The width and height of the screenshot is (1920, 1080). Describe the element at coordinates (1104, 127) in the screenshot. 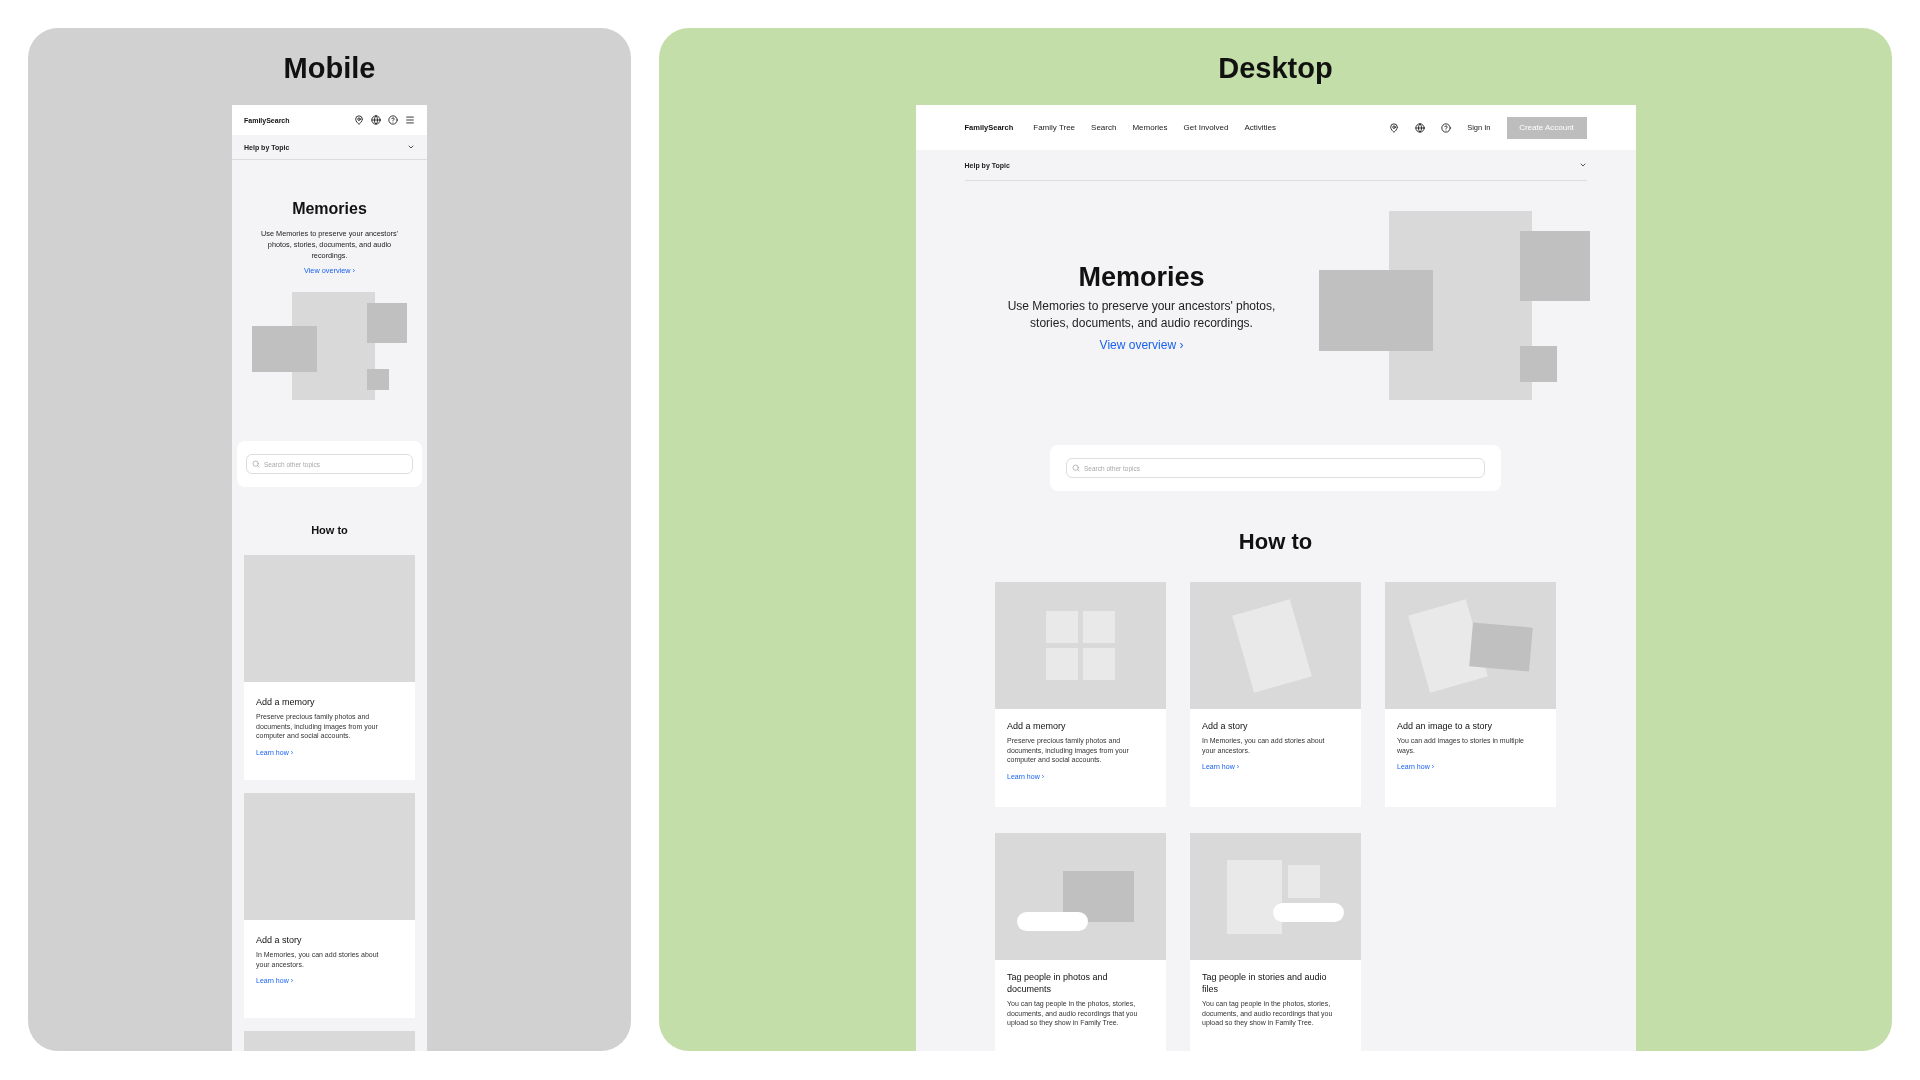

I see `nav-link: Search` at that location.